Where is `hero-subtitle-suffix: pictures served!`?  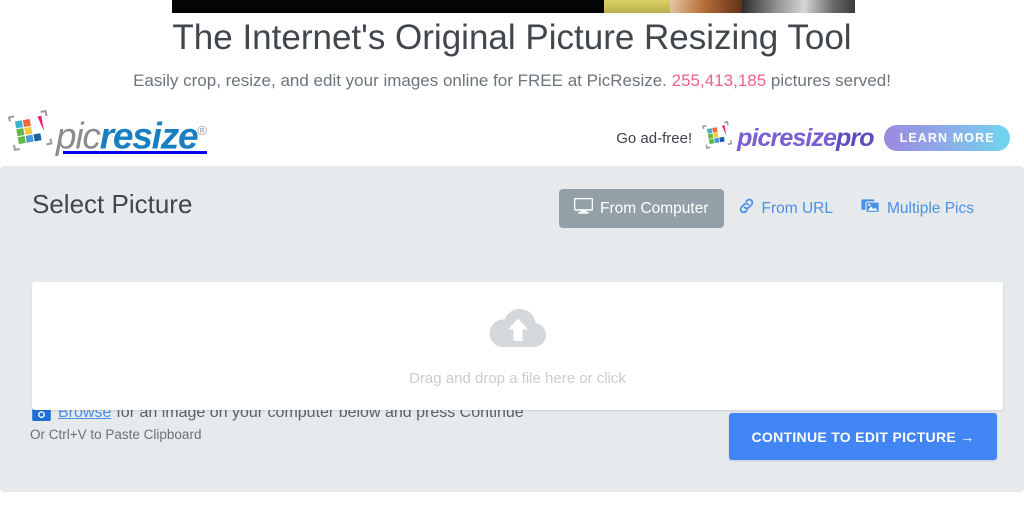
hero-subtitle-suffix: pictures served! is located at coordinates (830, 80).